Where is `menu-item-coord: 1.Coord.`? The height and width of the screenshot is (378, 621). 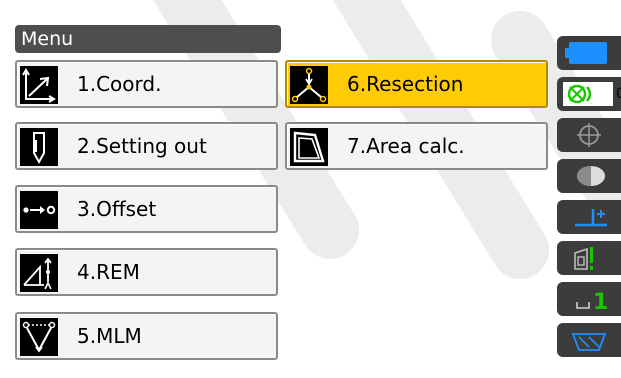 menu-item-coord: 1.Coord. is located at coordinates (146, 84).